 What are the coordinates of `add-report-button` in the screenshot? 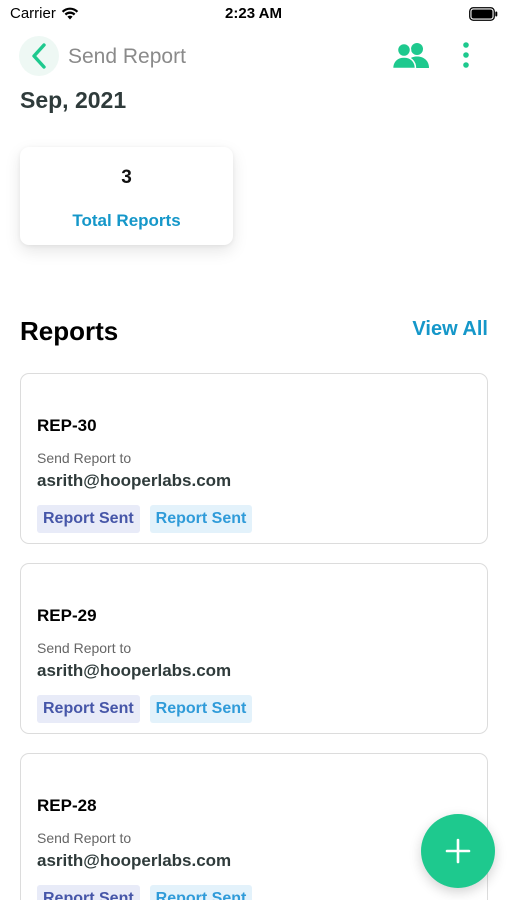 It's located at (458, 851).